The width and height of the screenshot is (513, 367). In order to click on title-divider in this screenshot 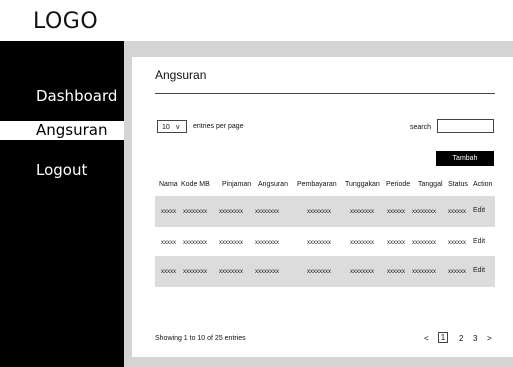, I will do `click(325, 93)`.